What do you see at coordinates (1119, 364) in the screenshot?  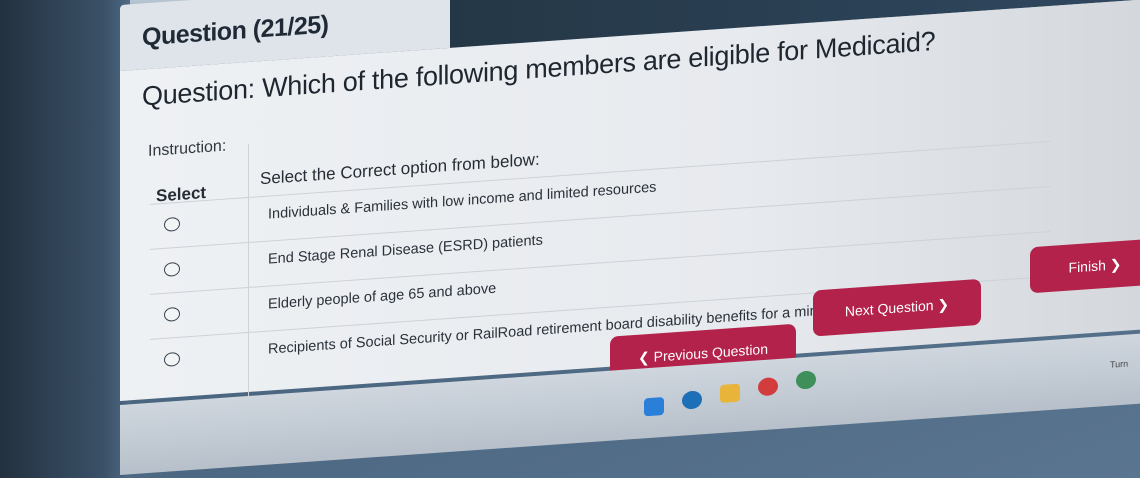 I see `taskbar-corner-text: Turn` at bounding box center [1119, 364].